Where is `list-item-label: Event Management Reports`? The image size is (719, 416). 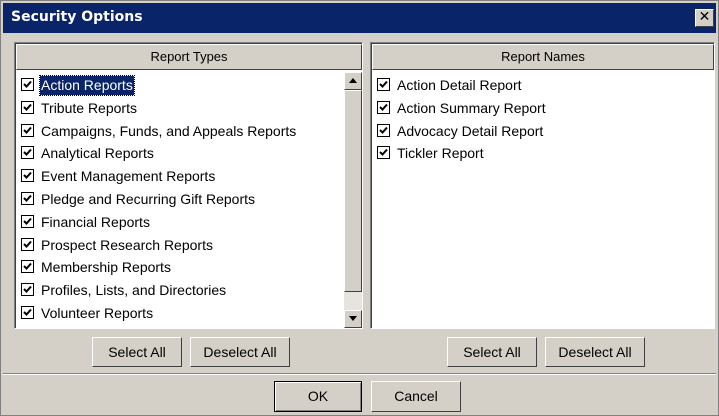
list-item-label: Event Management Reports is located at coordinates (128, 176).